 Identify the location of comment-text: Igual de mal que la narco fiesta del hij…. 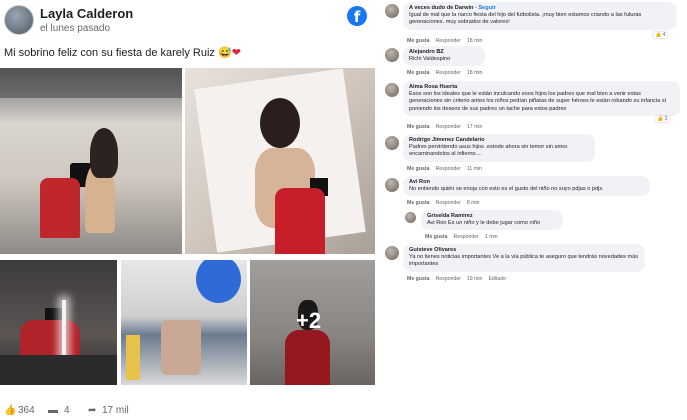
(525, 19).